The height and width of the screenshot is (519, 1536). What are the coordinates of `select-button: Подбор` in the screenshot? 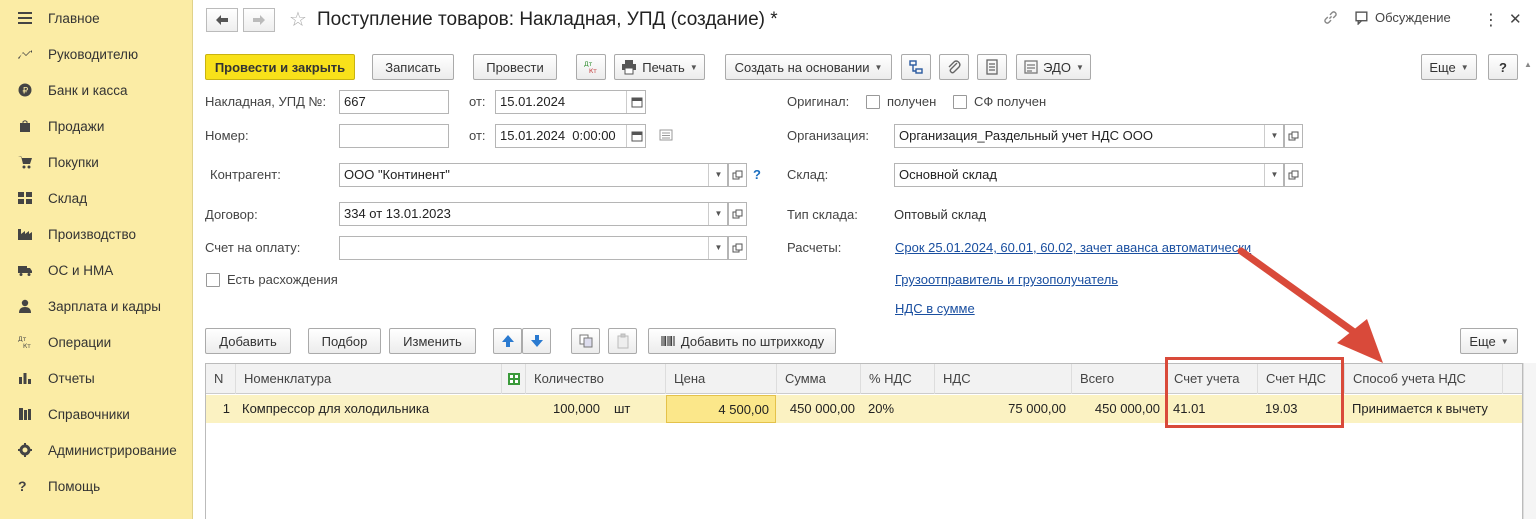 It's located at (344, 341).